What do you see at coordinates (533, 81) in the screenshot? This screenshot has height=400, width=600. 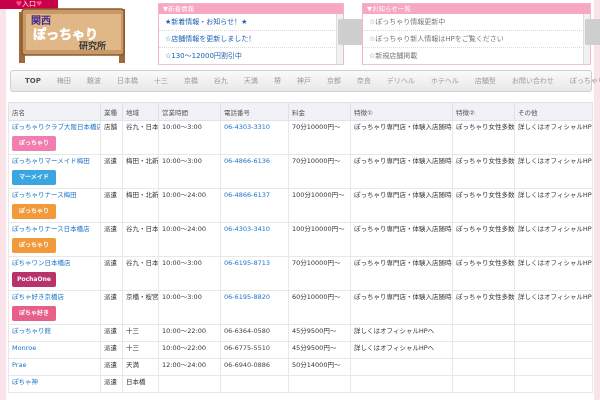 I see `nav-item: お問い合わせ` at bounding box center [533, 81].